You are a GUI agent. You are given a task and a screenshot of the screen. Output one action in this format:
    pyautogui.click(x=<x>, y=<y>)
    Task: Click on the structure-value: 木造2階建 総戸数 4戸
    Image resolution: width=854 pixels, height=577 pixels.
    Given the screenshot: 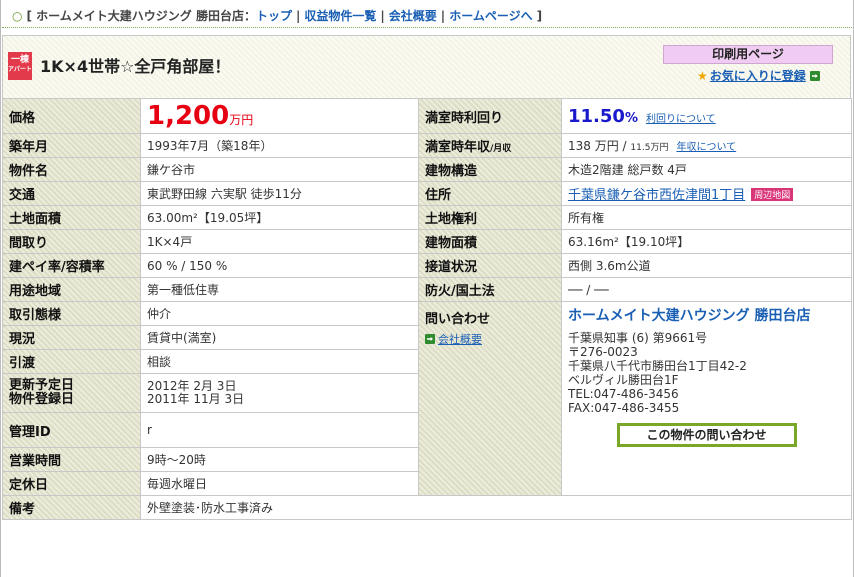 What is the action you would take?
    pyautogui.click(x=706, y=169)
    